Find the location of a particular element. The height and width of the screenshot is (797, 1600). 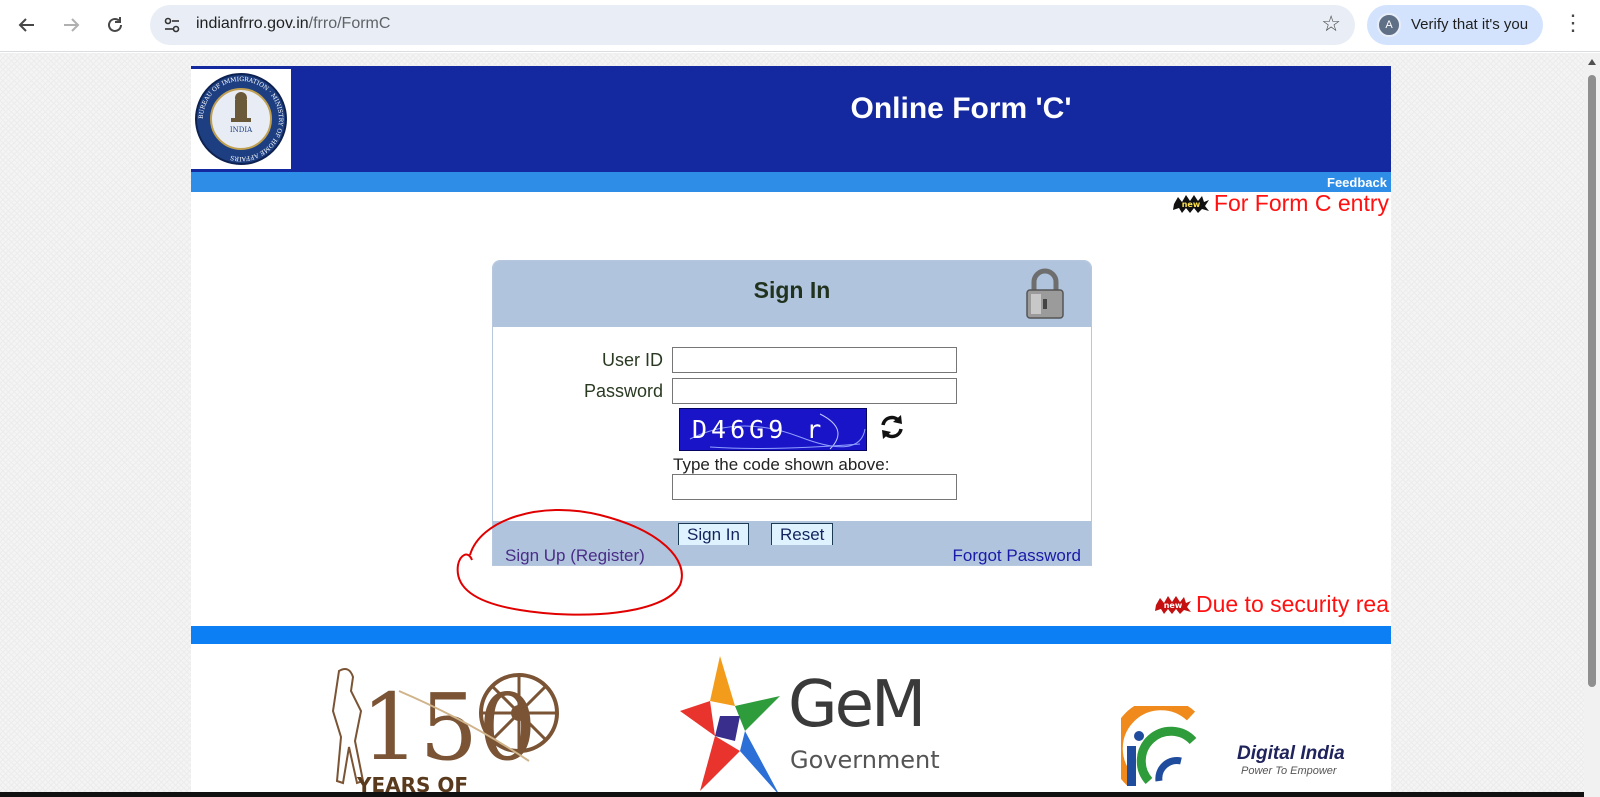

url-text: indianfrro.gov.in/frro/FormC is located at coordinates (293, 24).